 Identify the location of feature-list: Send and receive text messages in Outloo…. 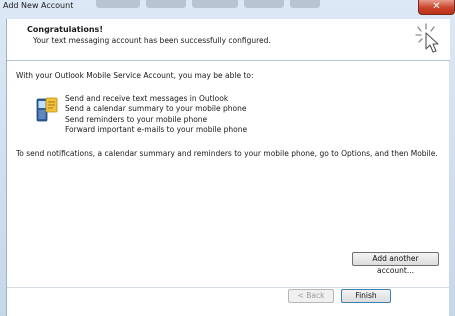
(156, 114).